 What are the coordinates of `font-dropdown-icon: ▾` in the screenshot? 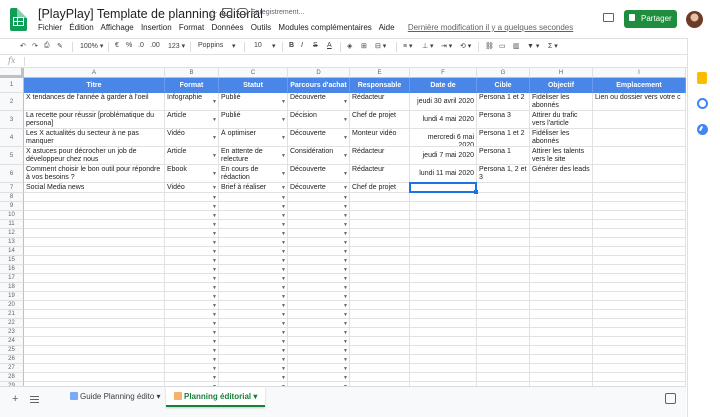 It's located at (234, 46).